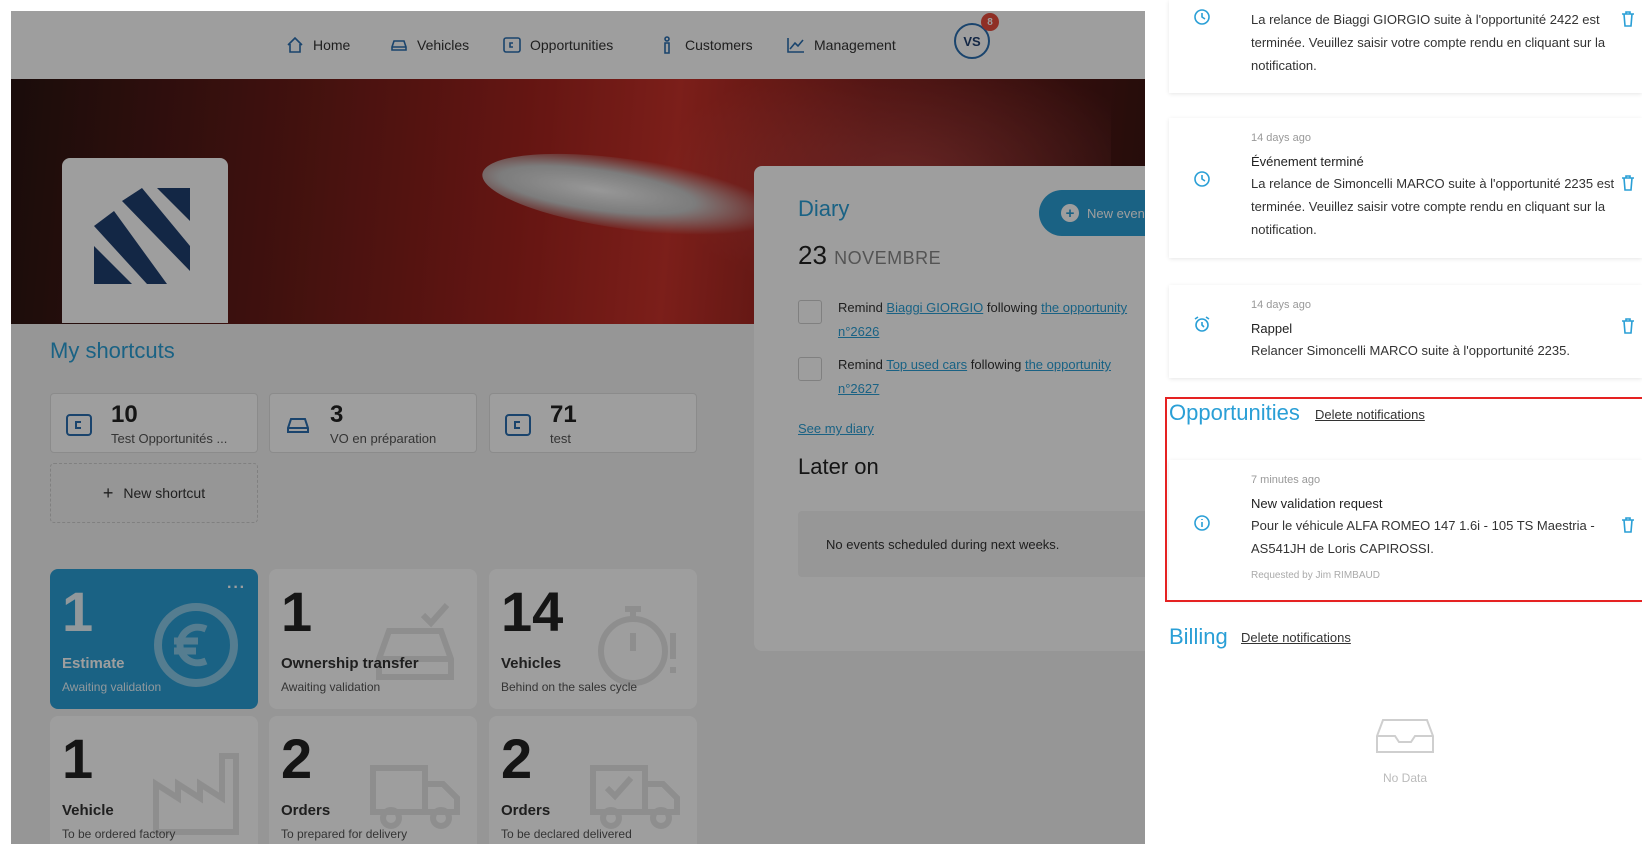 Image resolution: width=1642 pixels, height=844 pixels. I want to click on inbox-icon, so click(1405, 736).